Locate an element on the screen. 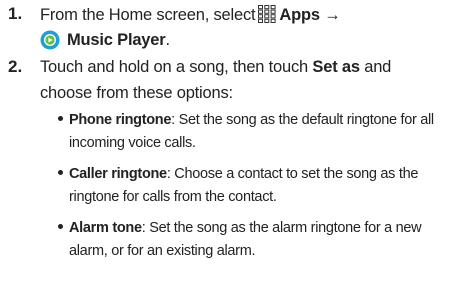 The image size is (453, 302). apps-label: Apps is located at coordinates (299, 15).